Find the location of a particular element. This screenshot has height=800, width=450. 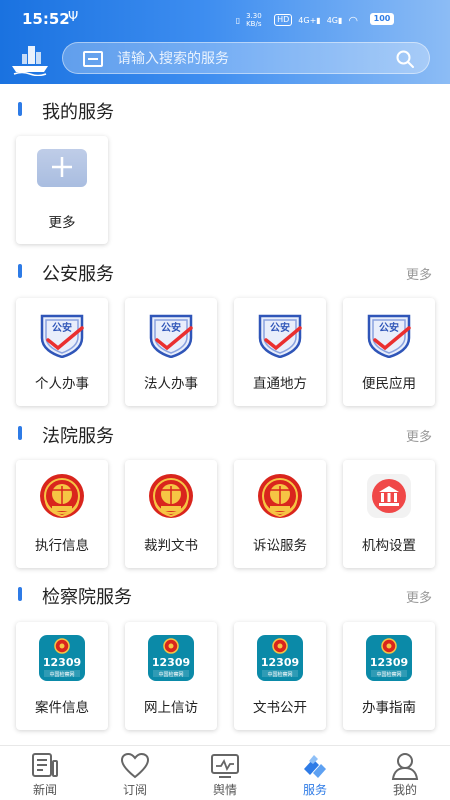

institution-icon is located at coordinates (389, 496).